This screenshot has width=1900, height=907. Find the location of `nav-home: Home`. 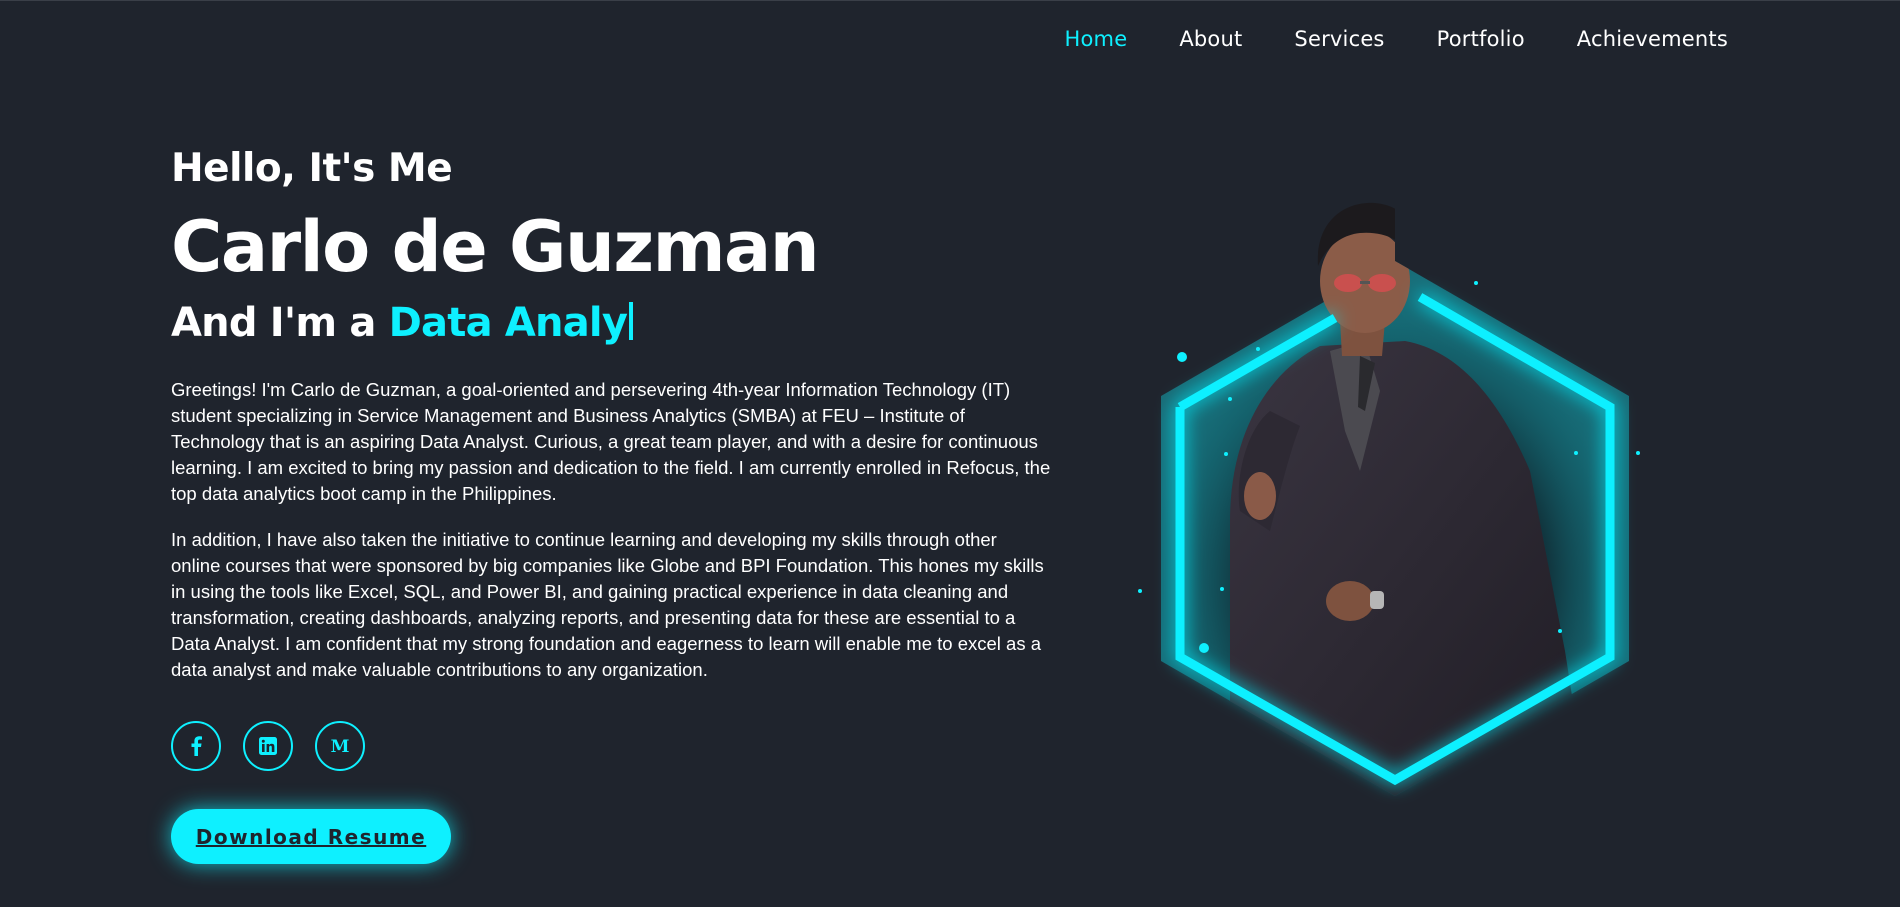

nav-home: Home is located at coordinates (1096, 39).